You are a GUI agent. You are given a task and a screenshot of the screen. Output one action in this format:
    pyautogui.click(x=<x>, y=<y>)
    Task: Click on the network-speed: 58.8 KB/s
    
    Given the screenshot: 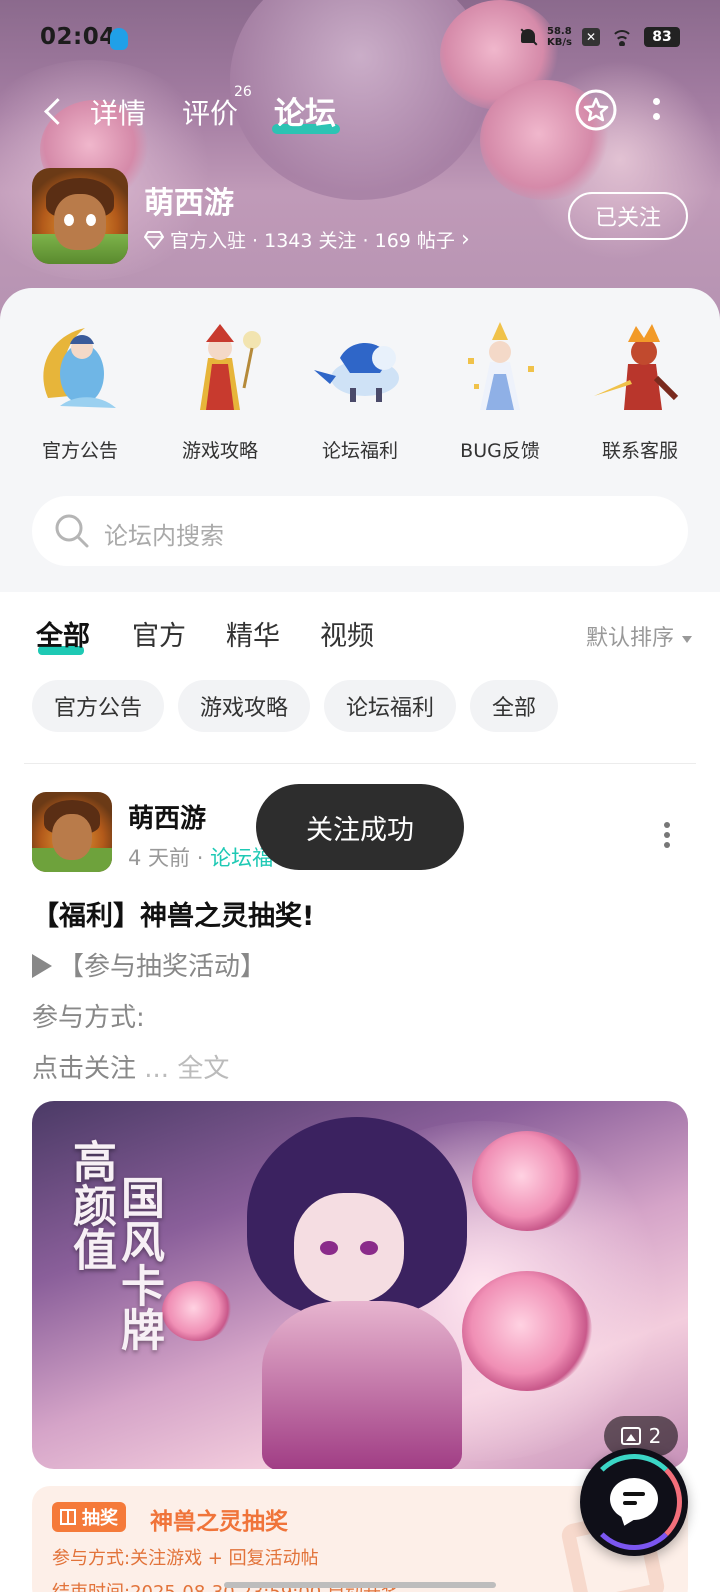 What is the action you would take?
    pyautogui.click(x=559, y=37)
    